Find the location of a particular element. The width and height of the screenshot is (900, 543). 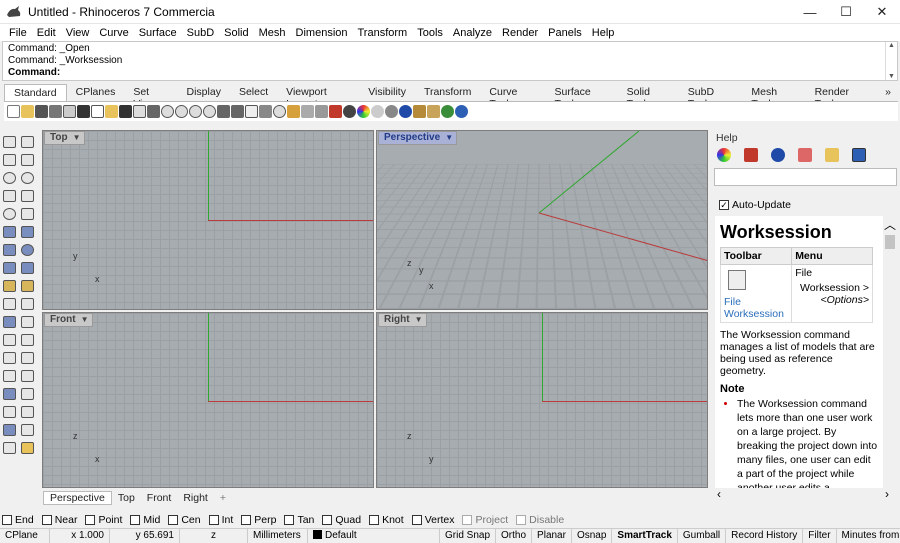

osnap-point: Point is located at coordinates (103, 520).